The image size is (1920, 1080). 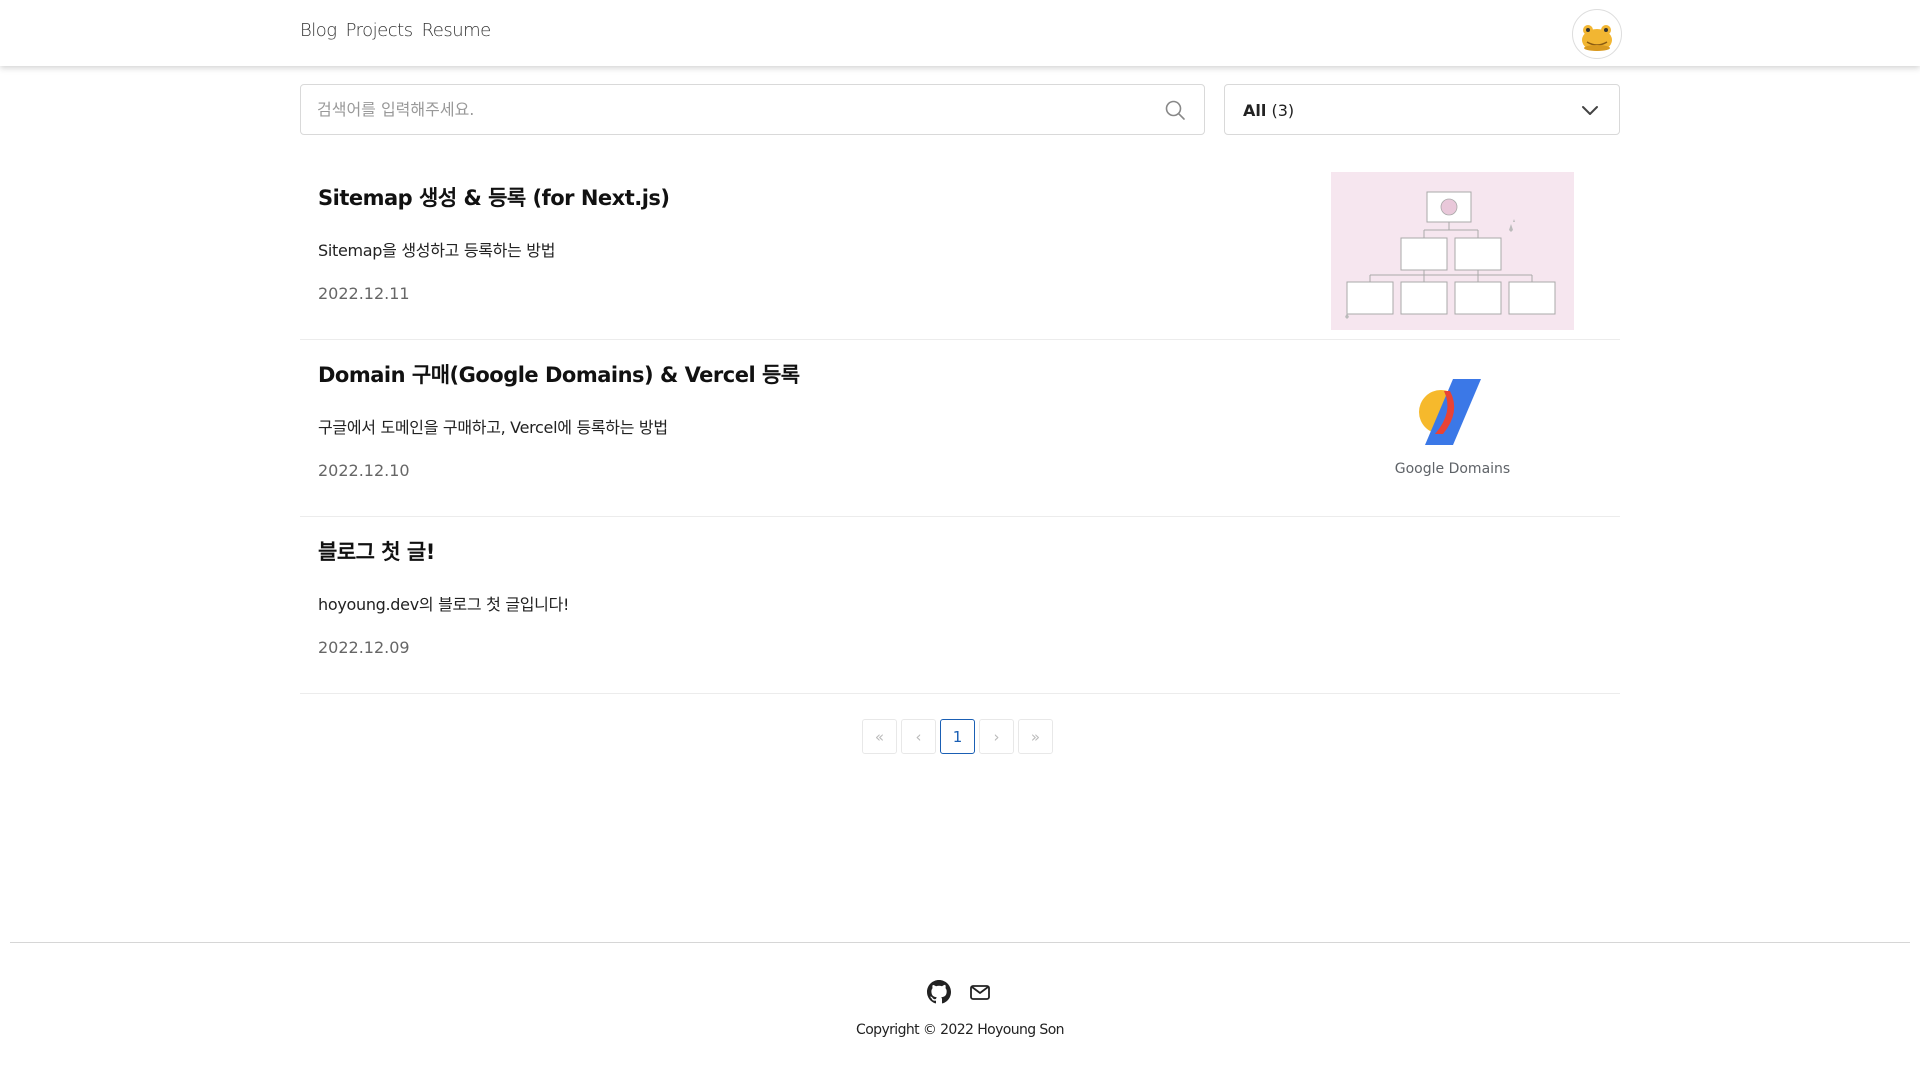 I want to click on category-select: All (3), so click(x=1422, y=109).